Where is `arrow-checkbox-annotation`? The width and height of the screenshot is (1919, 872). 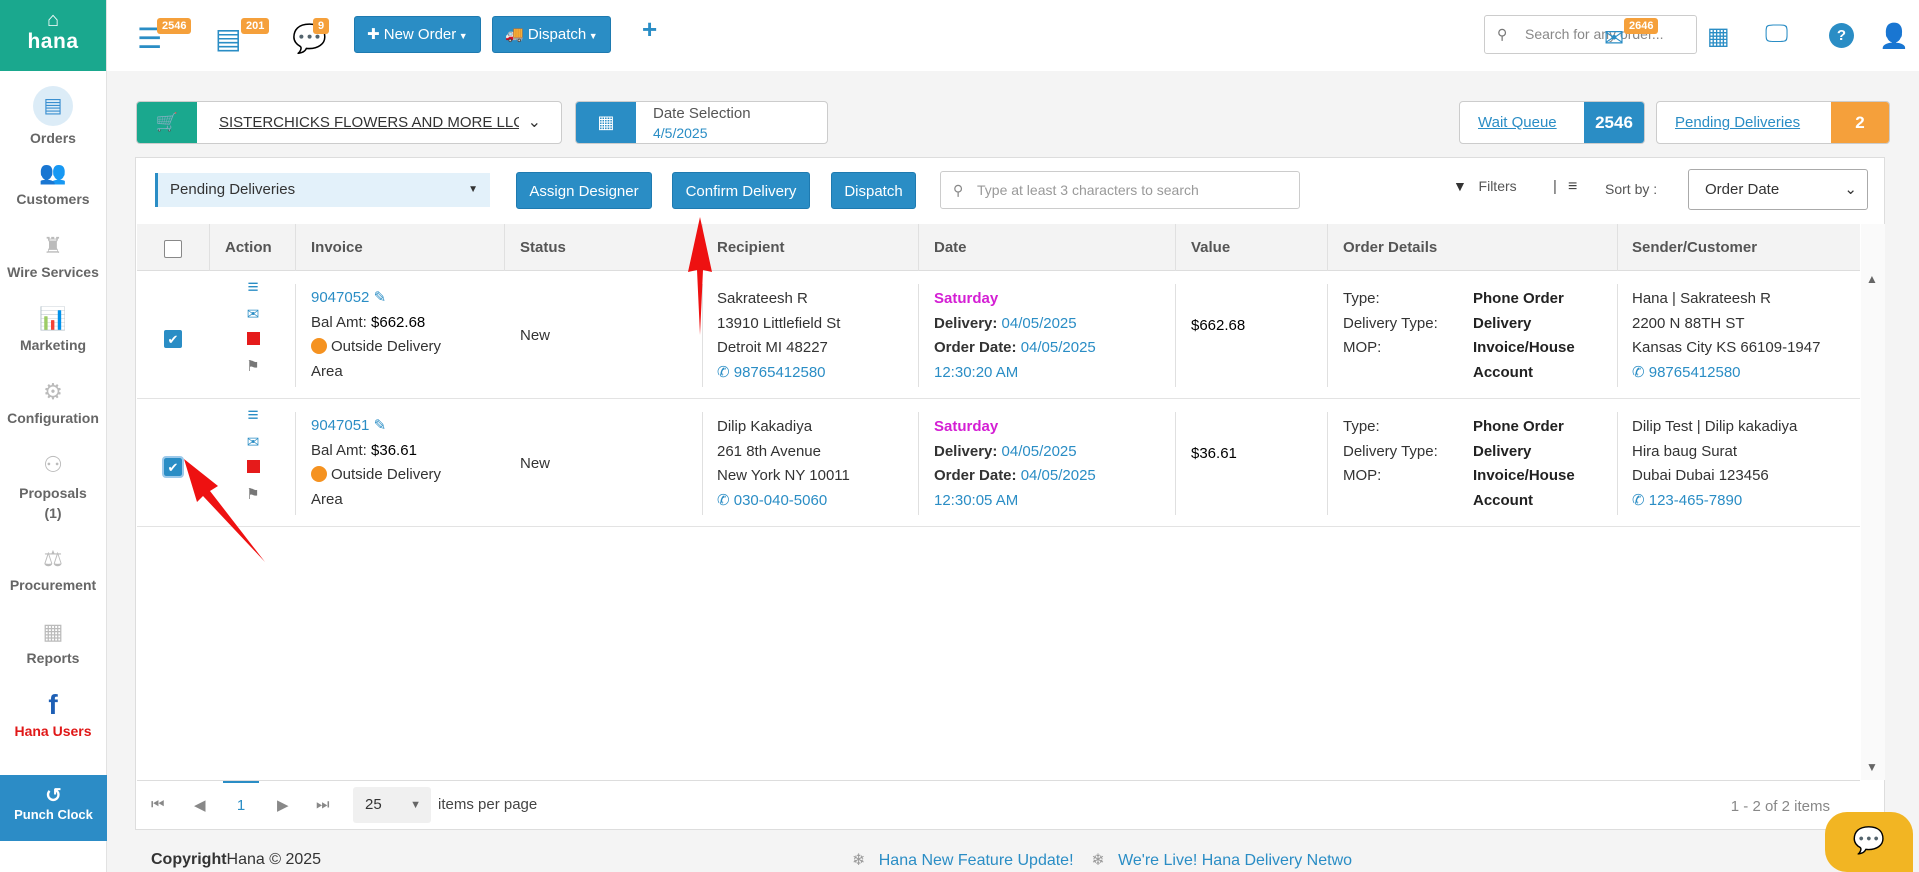
arrow-checkbox-annotation is located at coordinates (224, 510).